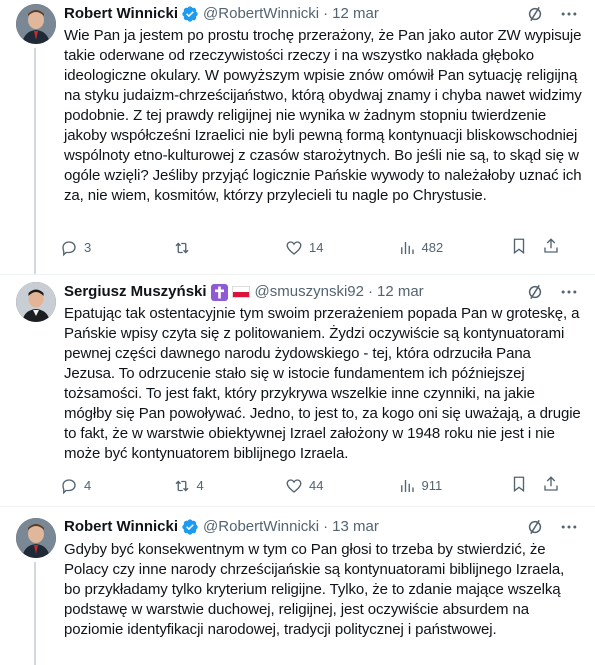  Describe the element at coordinates (135, 292) in the screenshot. I see `author-name: Sergiusz Muszyński` at that location.